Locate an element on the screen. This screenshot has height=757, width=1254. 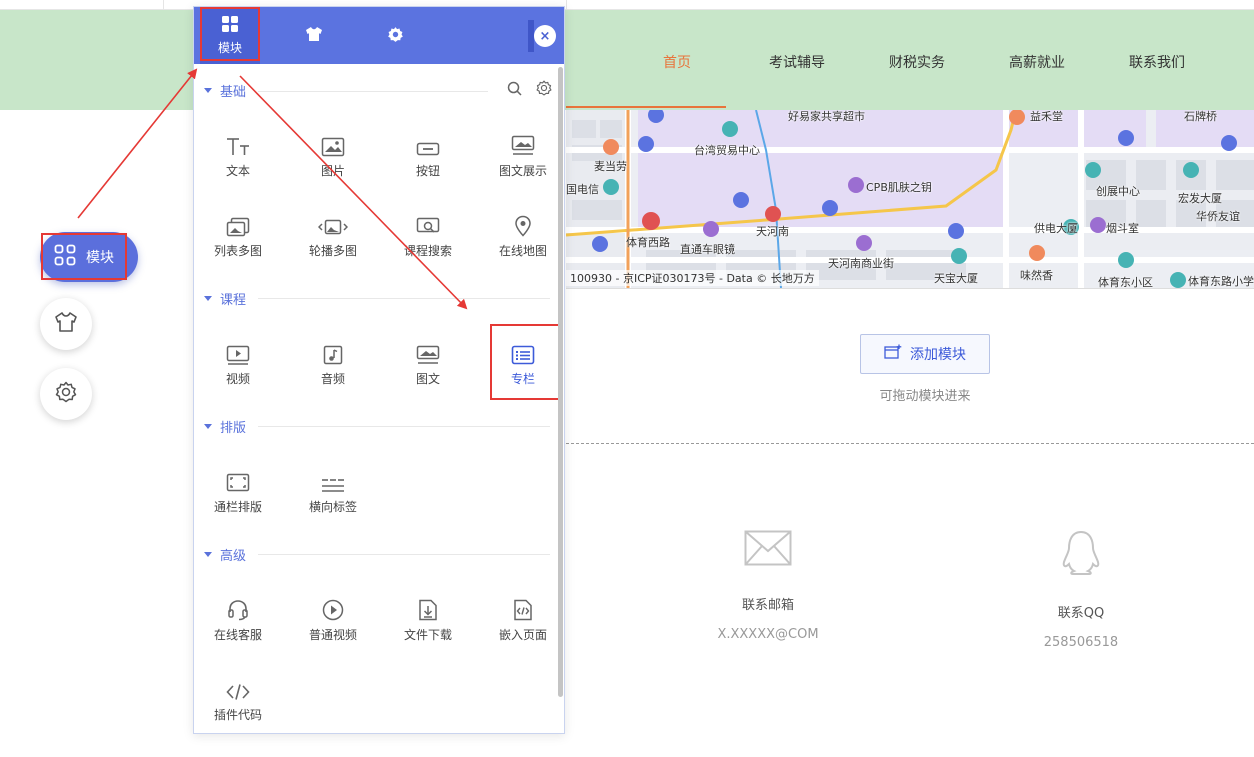
contact-email-value: X.XXXXX@COM is located at coordinates (768, 634).